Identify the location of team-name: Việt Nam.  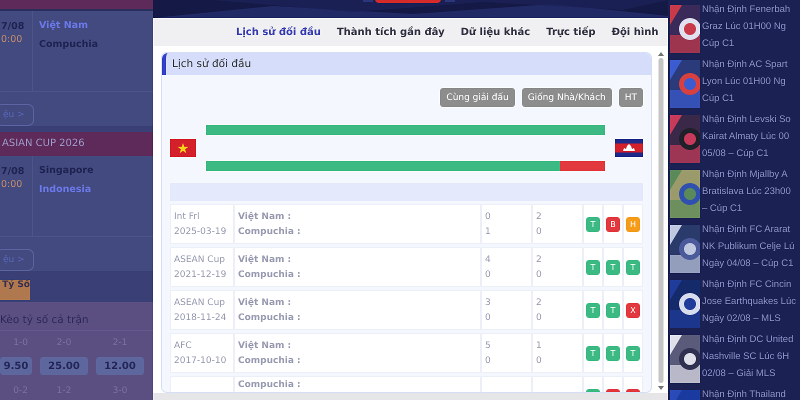
(64, 25).